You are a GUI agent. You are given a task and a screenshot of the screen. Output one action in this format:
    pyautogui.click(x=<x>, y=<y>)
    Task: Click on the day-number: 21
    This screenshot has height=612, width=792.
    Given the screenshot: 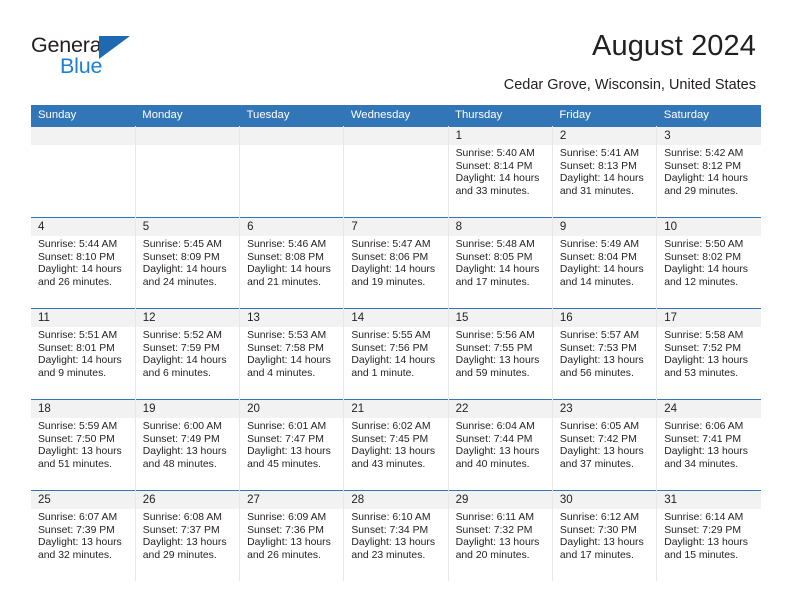 What is the action you would take?
    pyautogui.click(x=396, y=409)
    